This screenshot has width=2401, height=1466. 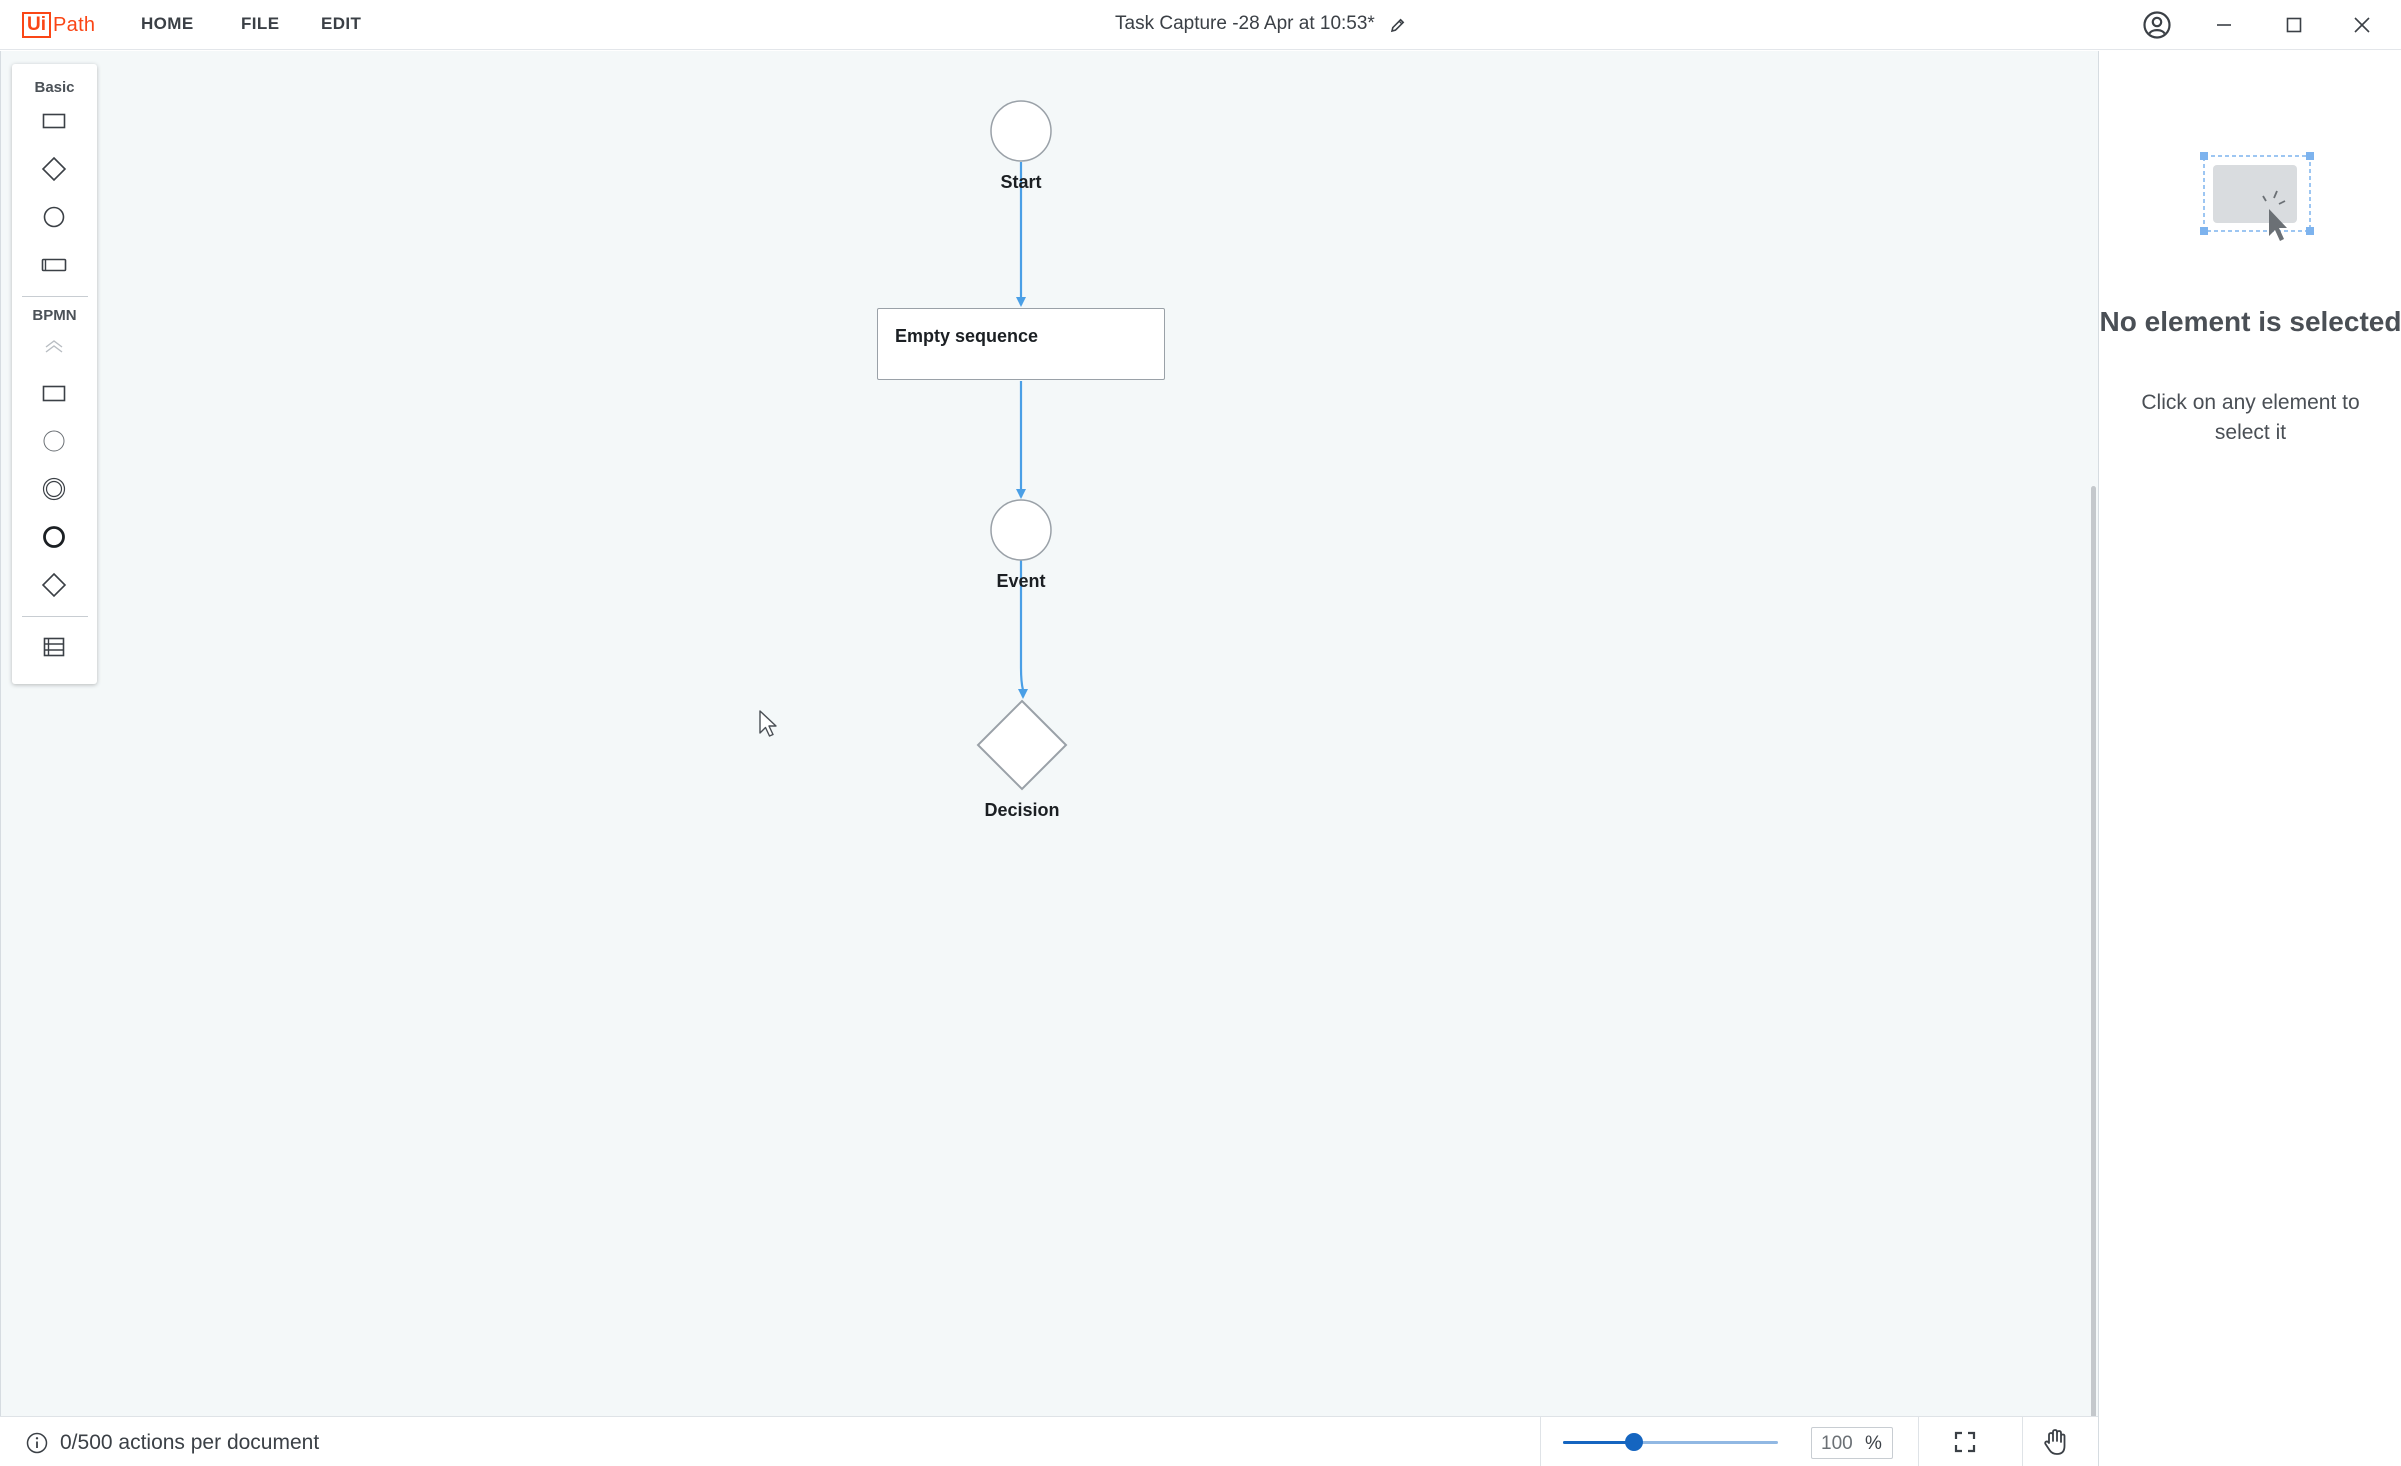 What do you see at coordinates (1021, 530) in the screenshot?
I see `intermediate-event-node` at bounding box center [1021, 530].